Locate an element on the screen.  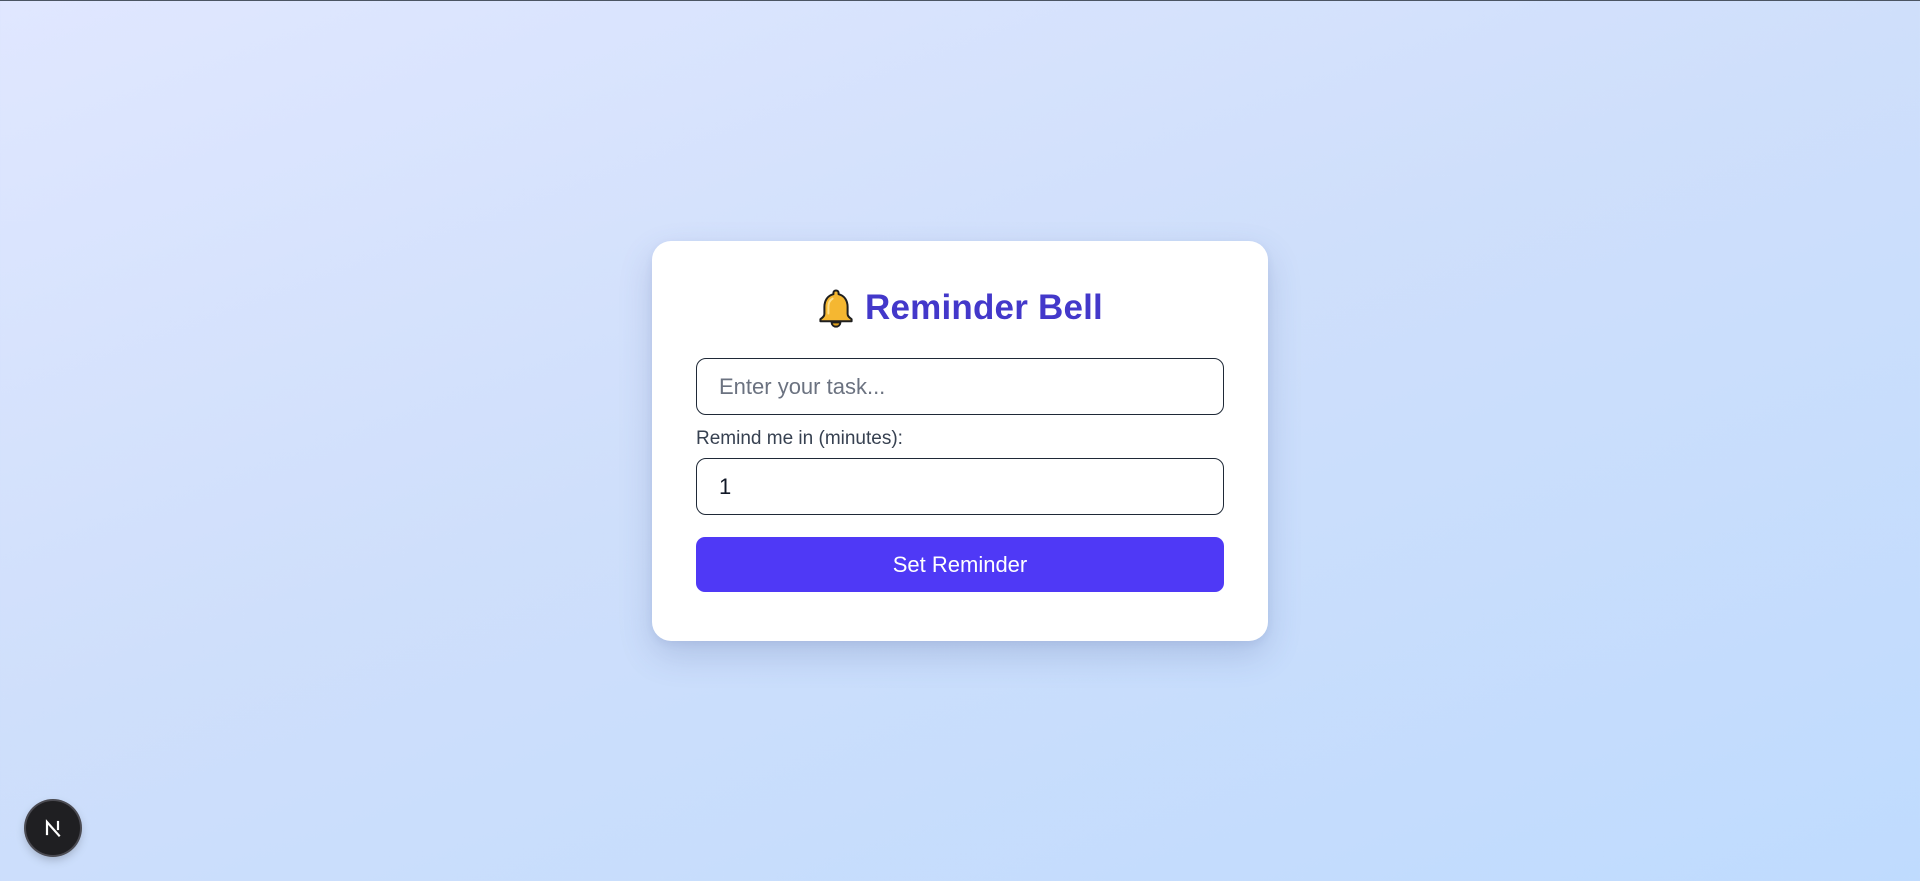
minutes-input is located at coordinates (960, 486).